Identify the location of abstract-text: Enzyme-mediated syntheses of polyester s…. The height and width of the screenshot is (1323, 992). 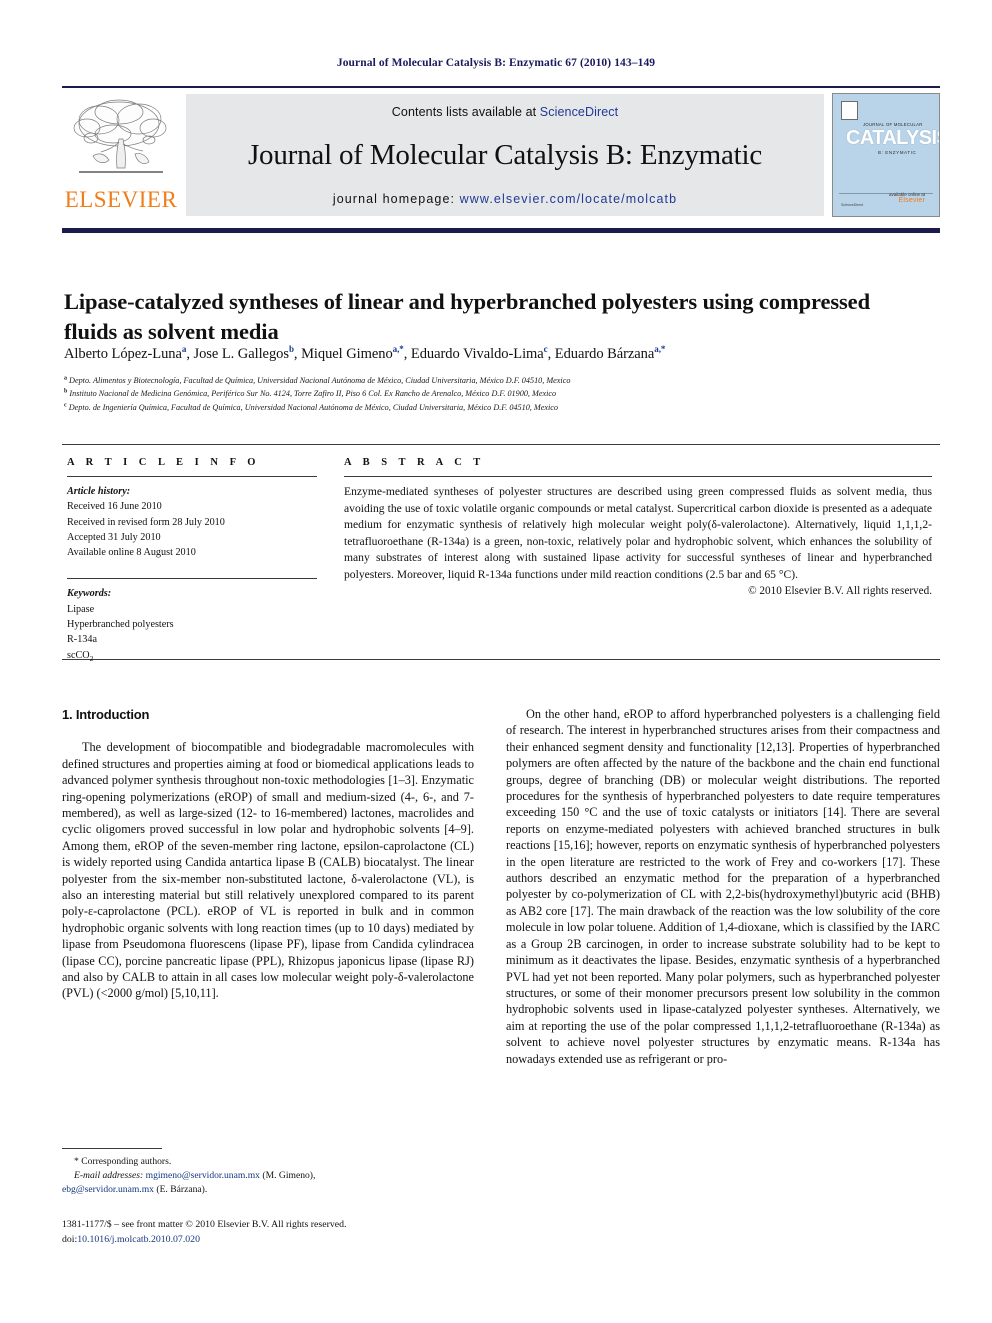
(638, 533).